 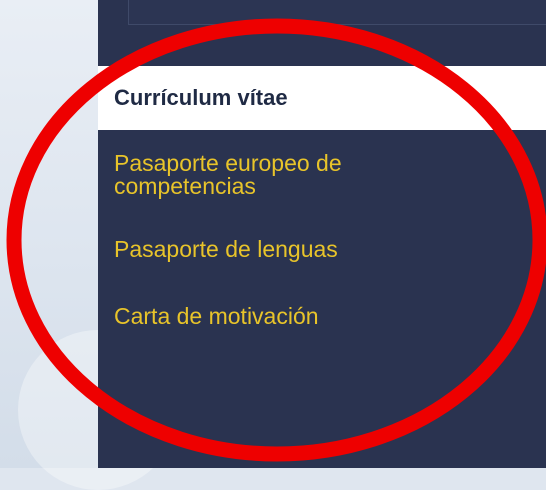 I want to click on sidebar-item-cover-letter: Carta de motivación, so click(x=322, y=316).